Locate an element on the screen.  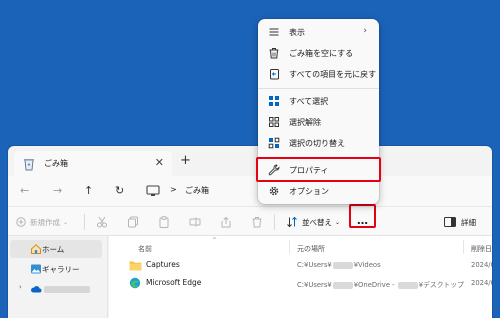
trash-icon is located at coordinates (257, 222).